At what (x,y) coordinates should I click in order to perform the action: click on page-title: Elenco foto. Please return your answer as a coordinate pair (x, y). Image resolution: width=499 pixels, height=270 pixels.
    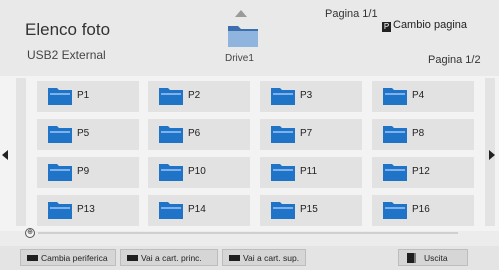
    Looking at the image, I should click on (68, 29).